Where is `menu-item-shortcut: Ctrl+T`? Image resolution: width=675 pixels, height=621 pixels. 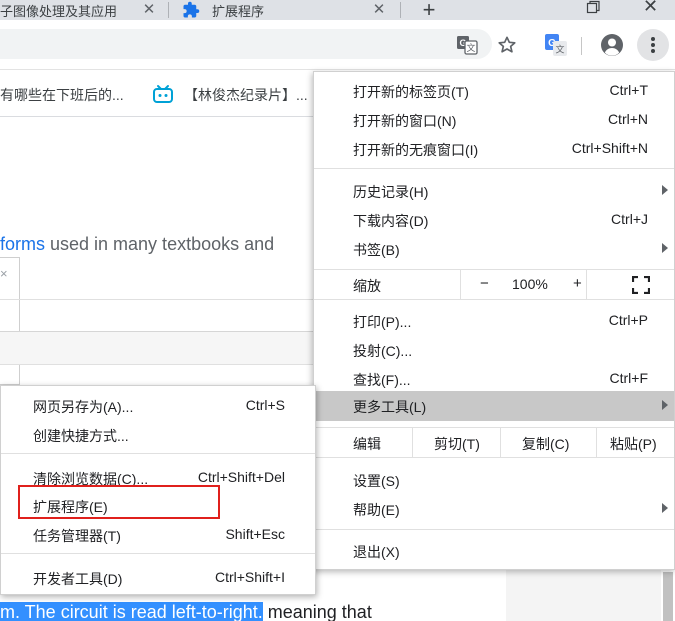
menu-item-shortcut: Ctrl+T is located at coordinates (629, 90).